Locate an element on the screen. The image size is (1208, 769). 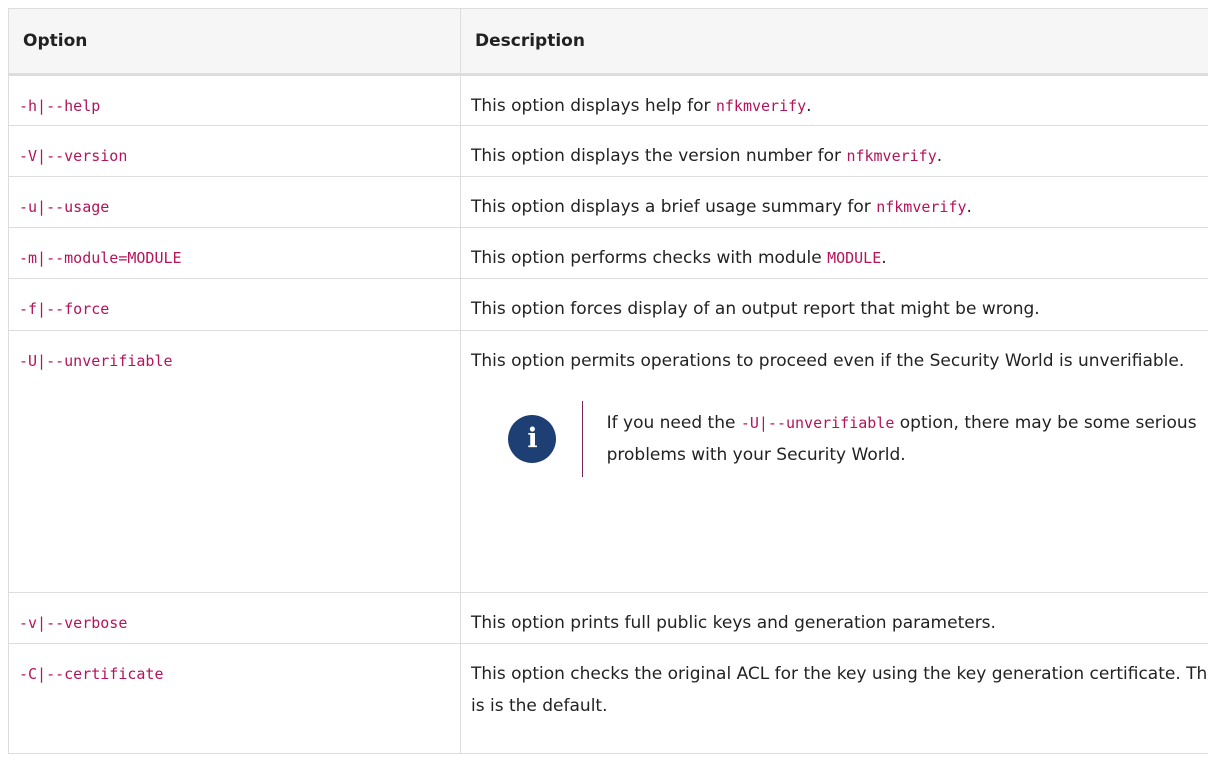
option-code: -f|--force is located at coordinates (64, 309).